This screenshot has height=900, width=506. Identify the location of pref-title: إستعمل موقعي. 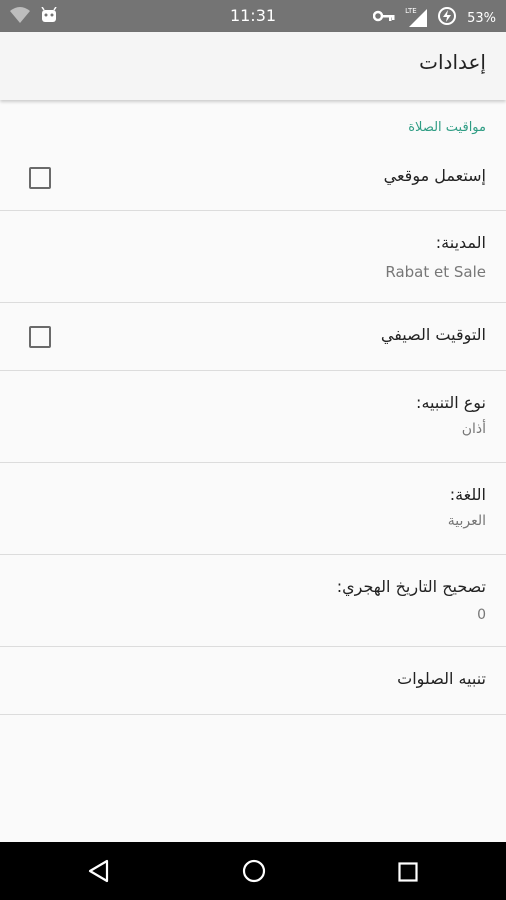
(434, 175).